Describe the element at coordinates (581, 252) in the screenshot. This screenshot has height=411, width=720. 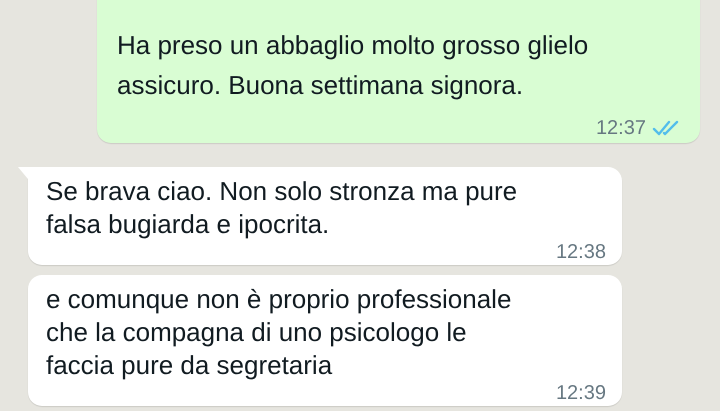
I see `message-time: 12:38` at that location.